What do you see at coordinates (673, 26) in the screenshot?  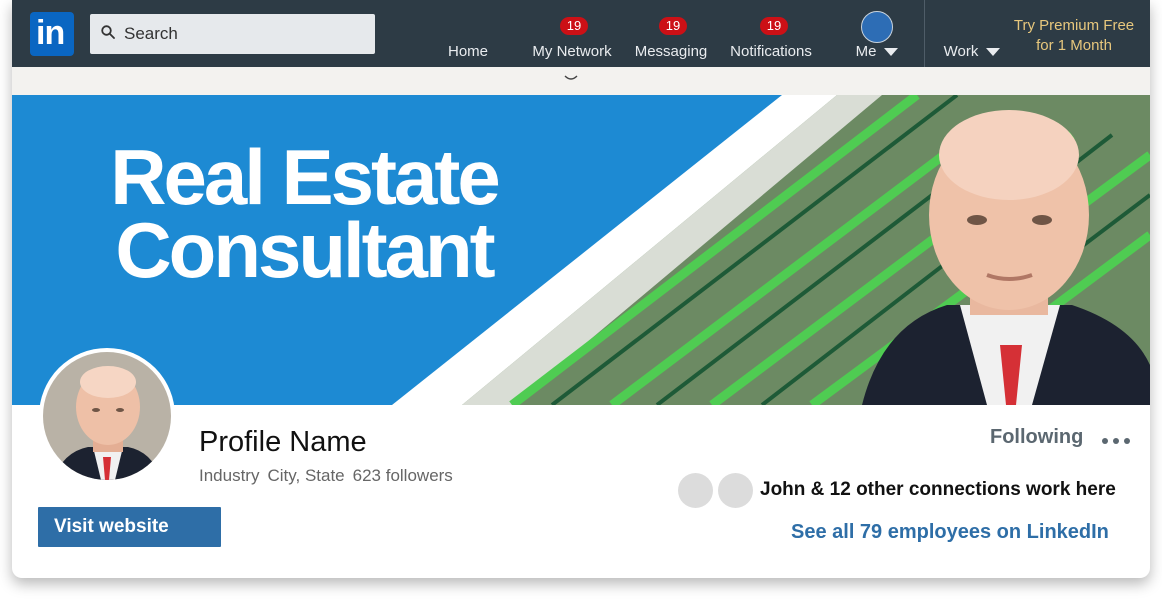 I see `messaging-badge: 19` at bounding box center [673, 26].